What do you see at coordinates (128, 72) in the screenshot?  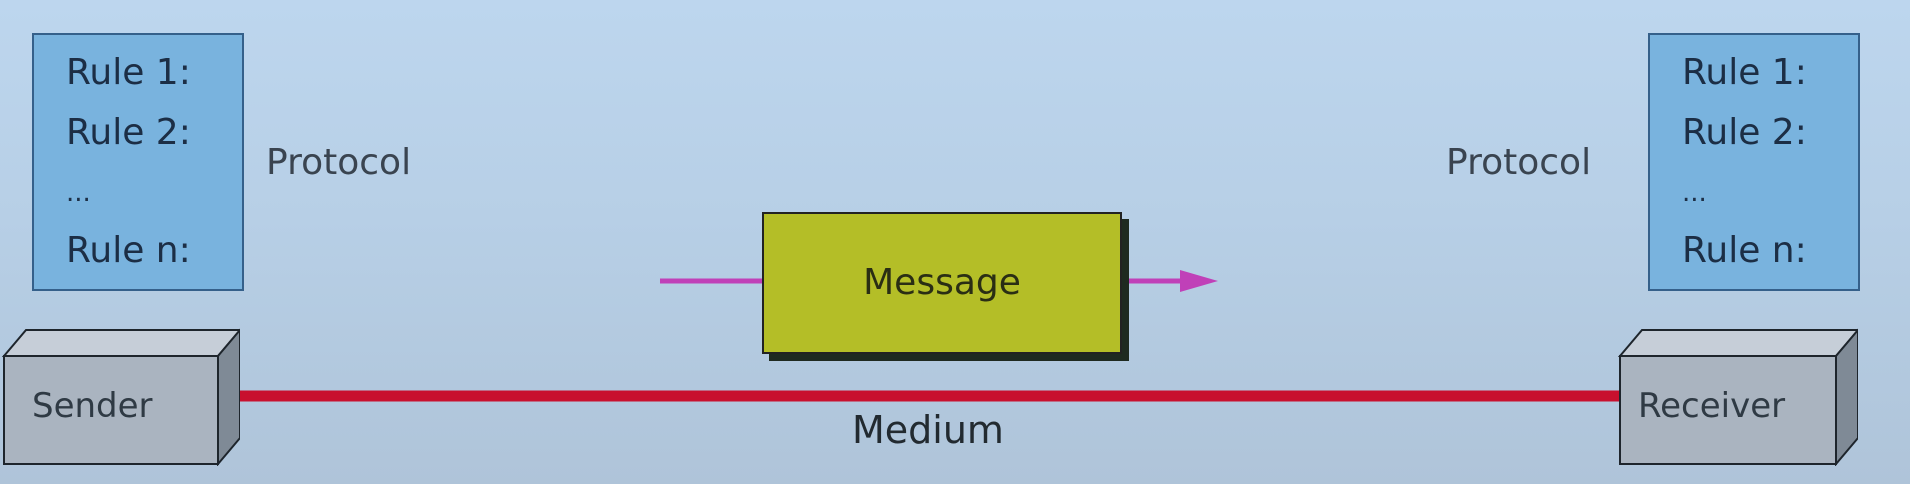 I see `sender-rule-1: Rule 1:` at bounding box center [128, 72].